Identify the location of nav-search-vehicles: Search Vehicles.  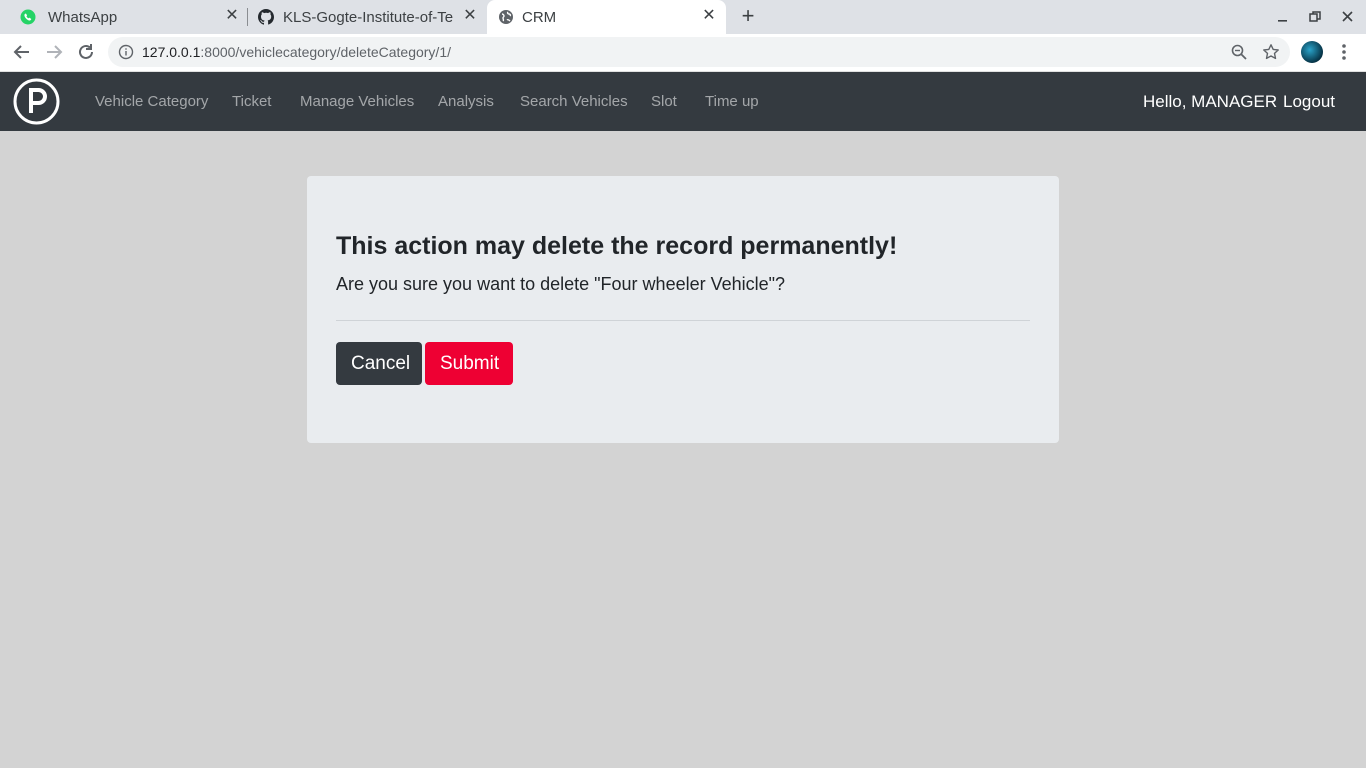
(574, 101).